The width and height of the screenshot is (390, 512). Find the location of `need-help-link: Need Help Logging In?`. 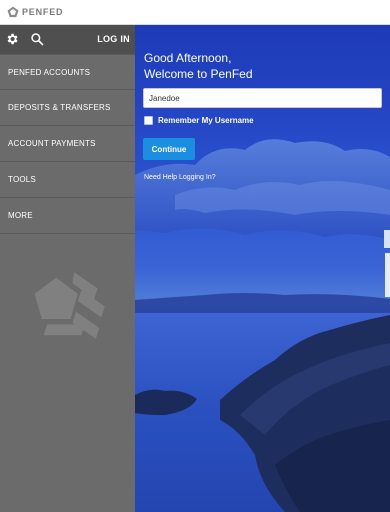

need-help-link: Need Help Logging In? is located at coordinates (180, 177).